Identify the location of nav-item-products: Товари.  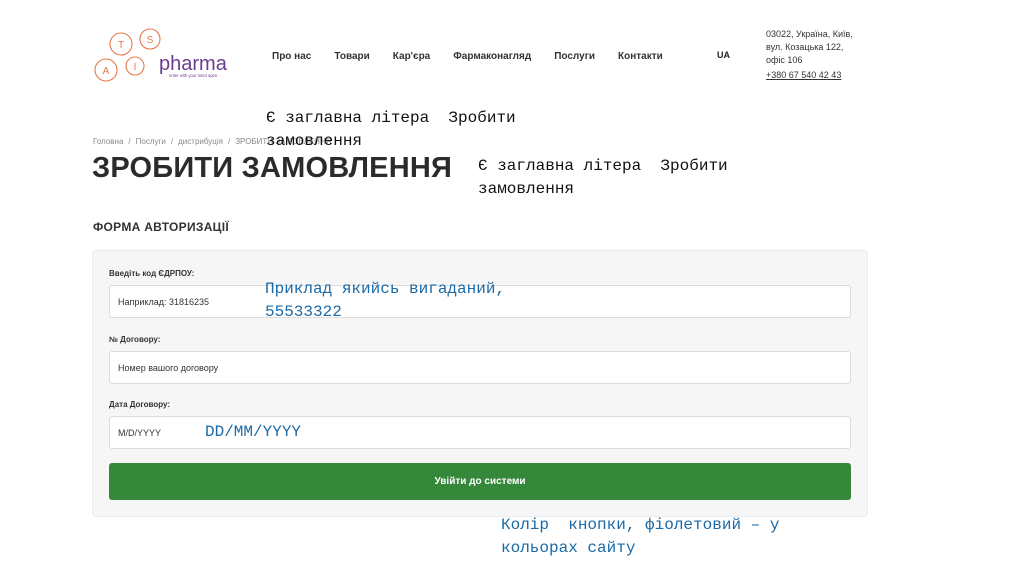
(351, 56).